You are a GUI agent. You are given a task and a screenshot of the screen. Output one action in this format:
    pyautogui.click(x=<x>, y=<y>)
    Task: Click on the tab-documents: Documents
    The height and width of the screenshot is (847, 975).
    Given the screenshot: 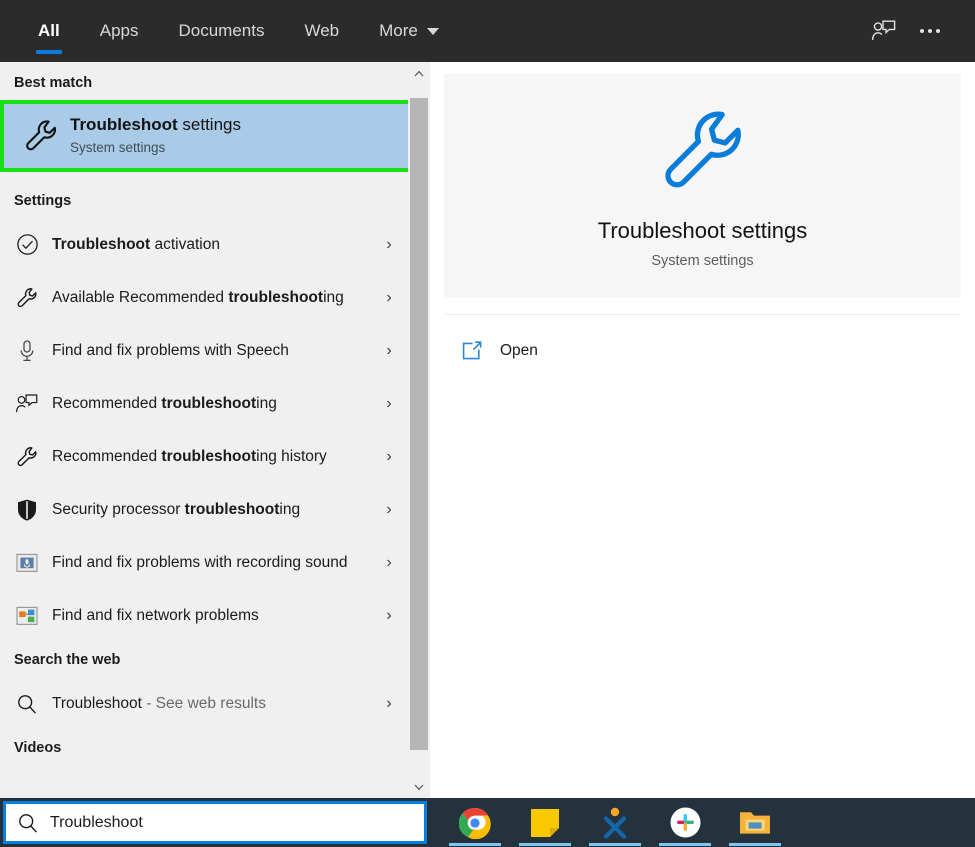 What is the action you would take?
    pyautogui.click(x=221, y=31)
    